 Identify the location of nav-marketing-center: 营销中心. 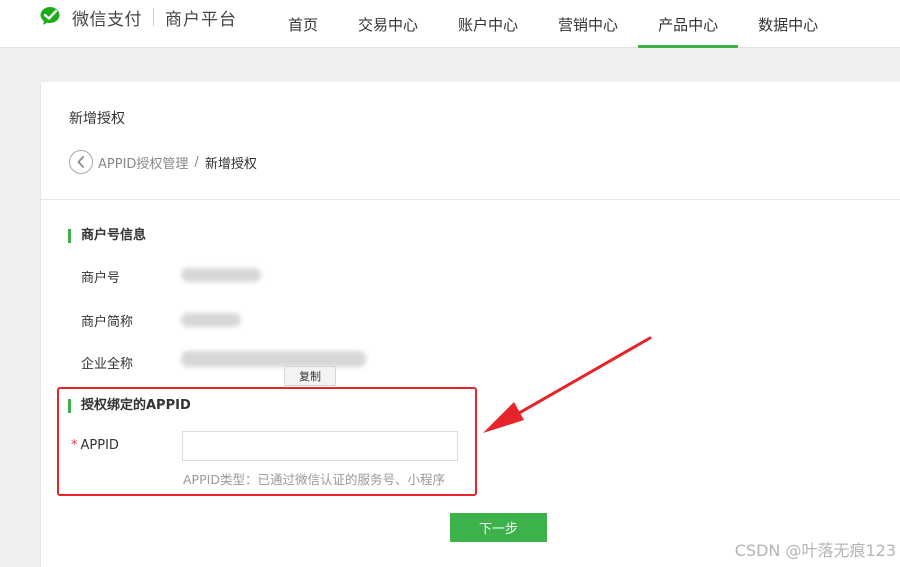
(588, 24).